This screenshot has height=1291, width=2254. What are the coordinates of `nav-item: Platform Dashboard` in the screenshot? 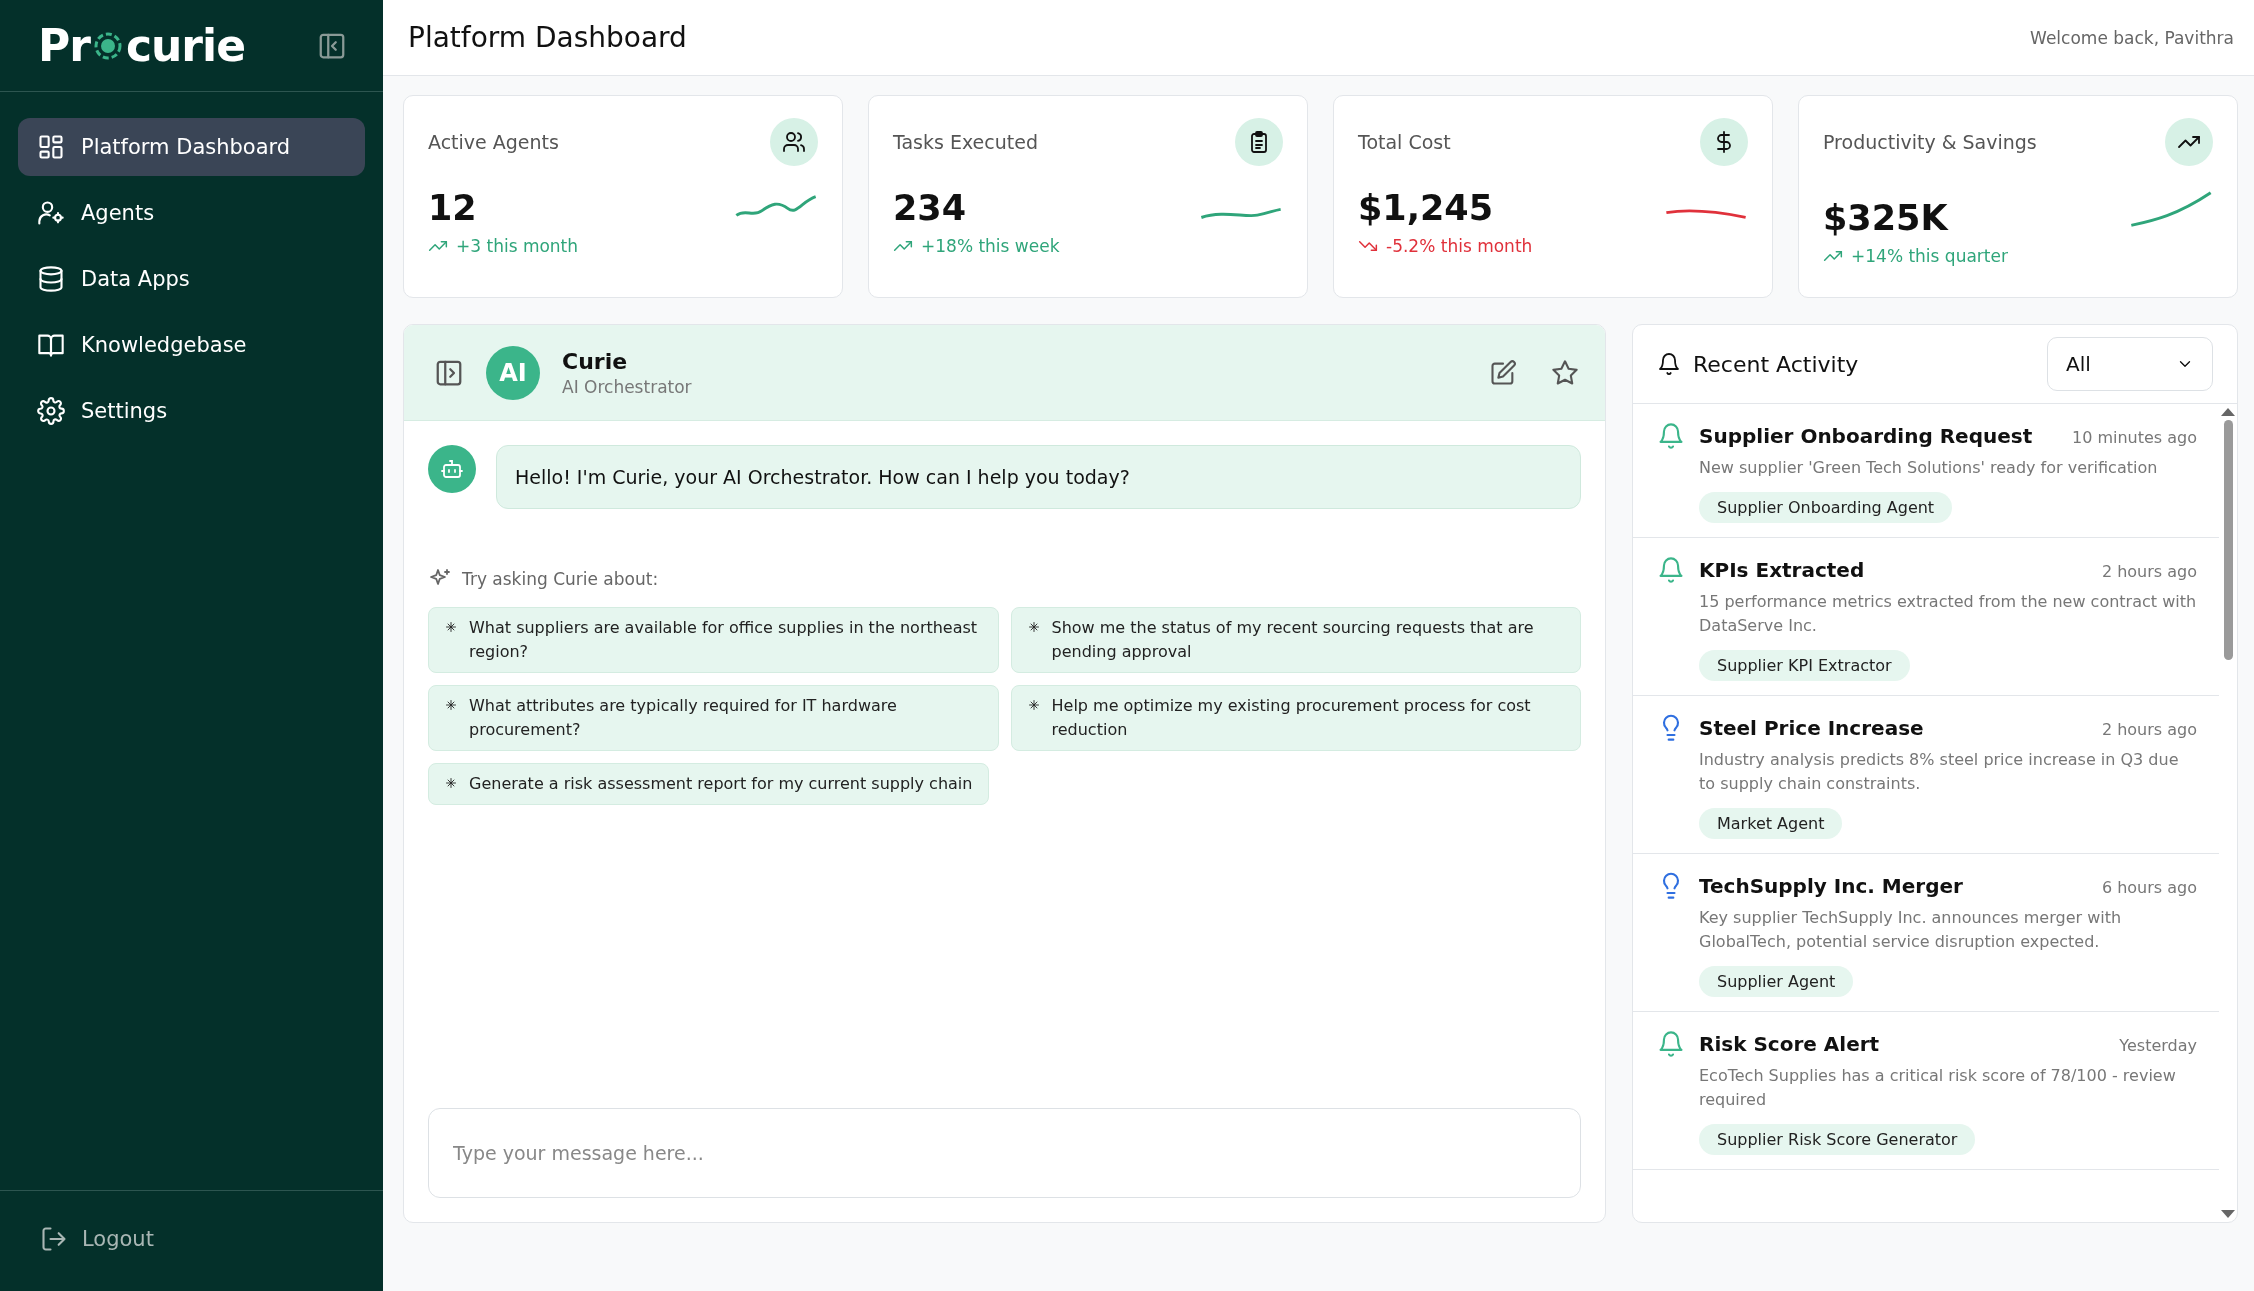 It's located at (191, 147).